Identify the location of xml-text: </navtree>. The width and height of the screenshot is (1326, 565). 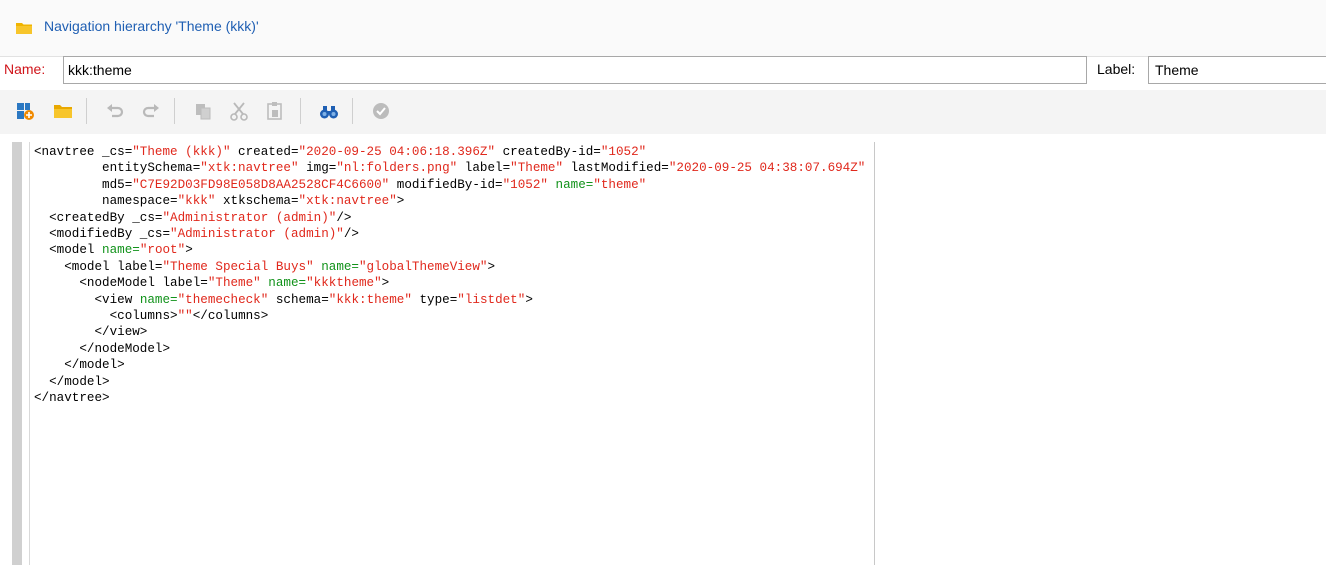
(72, 398).